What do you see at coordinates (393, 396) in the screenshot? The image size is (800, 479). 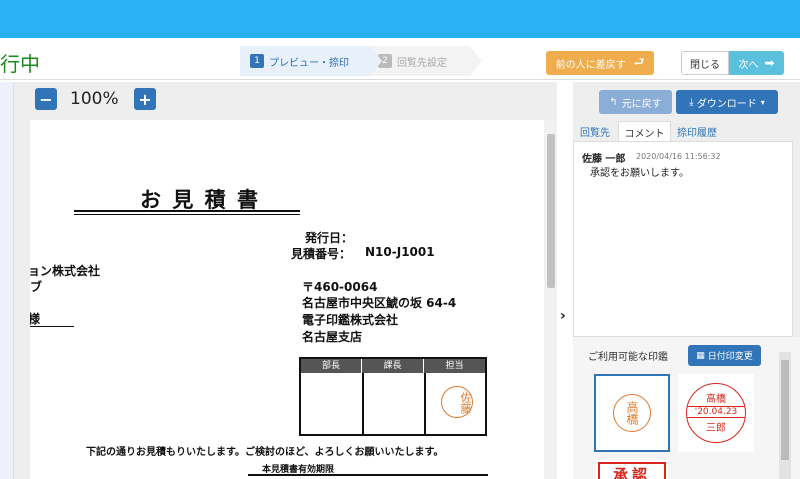 I see `approval-stamp-table: 部長 課長 担当 佐藤` at bounding box center [393, 396].